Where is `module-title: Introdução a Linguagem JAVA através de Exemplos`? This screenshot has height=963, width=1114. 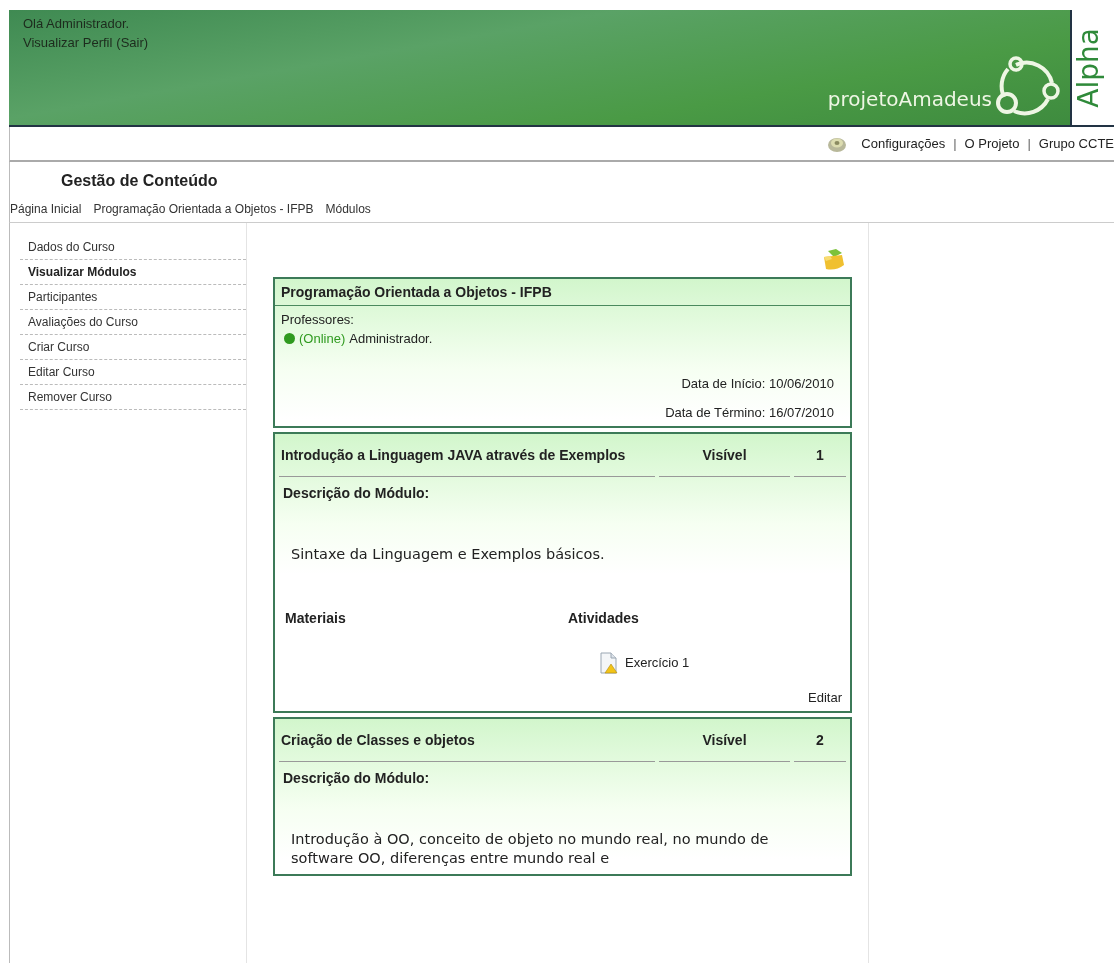
module-title: Introdução a Linguagem JAVA através de Exemplos is located at coordinates (467, 457).